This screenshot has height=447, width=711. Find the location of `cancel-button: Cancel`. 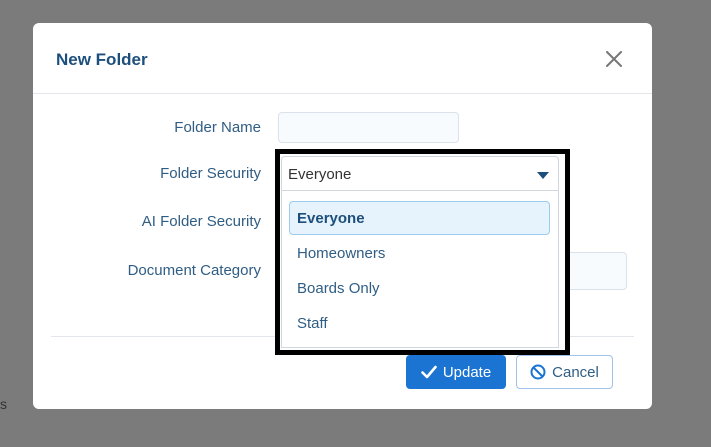

cancel-button: Cancel is located at coordinates (564, 372).